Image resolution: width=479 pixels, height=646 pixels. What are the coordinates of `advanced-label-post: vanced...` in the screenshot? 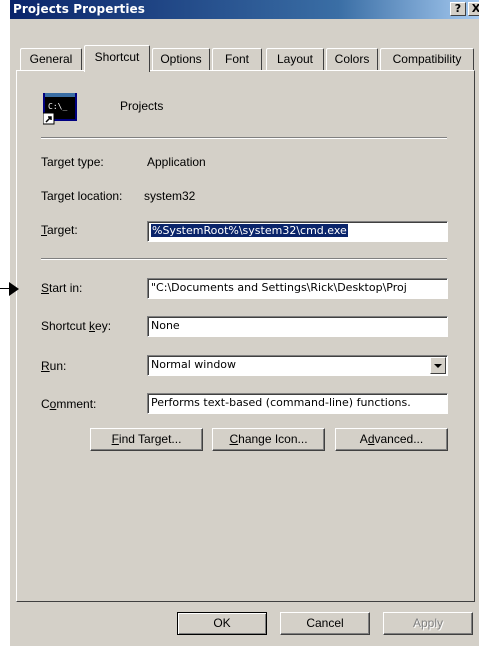 It's located at (399, 439).